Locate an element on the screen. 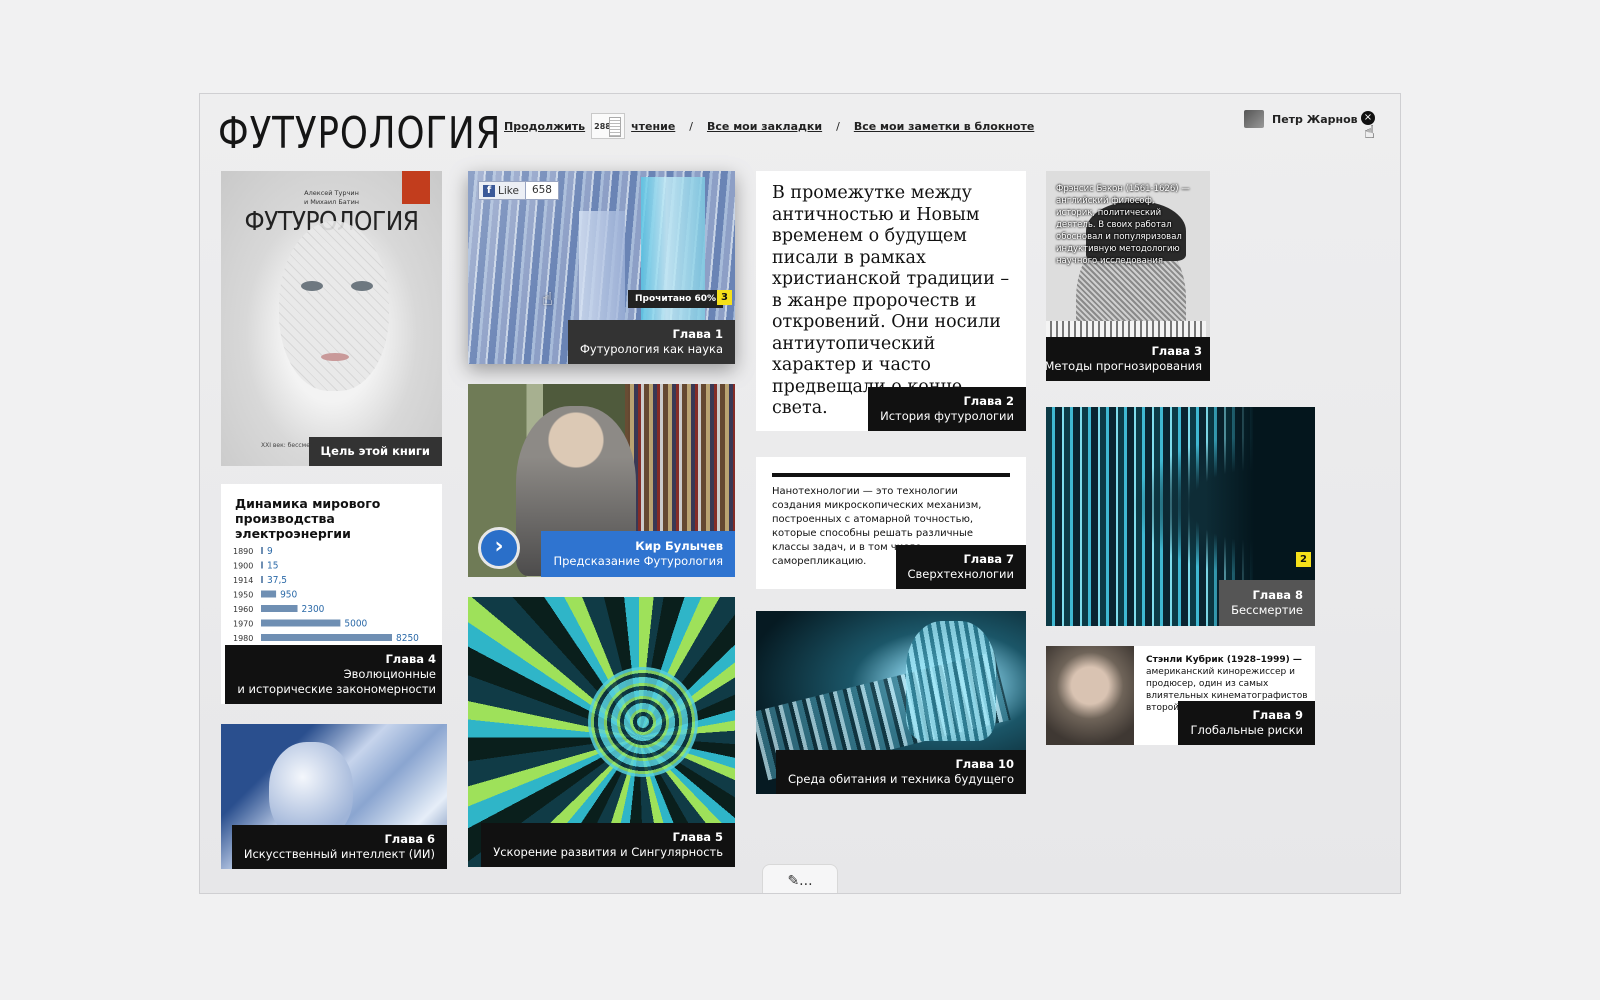  chart-tick-label: 1900 is located at coordinates (243, 566).